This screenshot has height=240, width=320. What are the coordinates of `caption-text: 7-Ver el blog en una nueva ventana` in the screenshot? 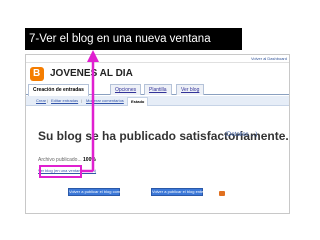 It's located at (120, 39).